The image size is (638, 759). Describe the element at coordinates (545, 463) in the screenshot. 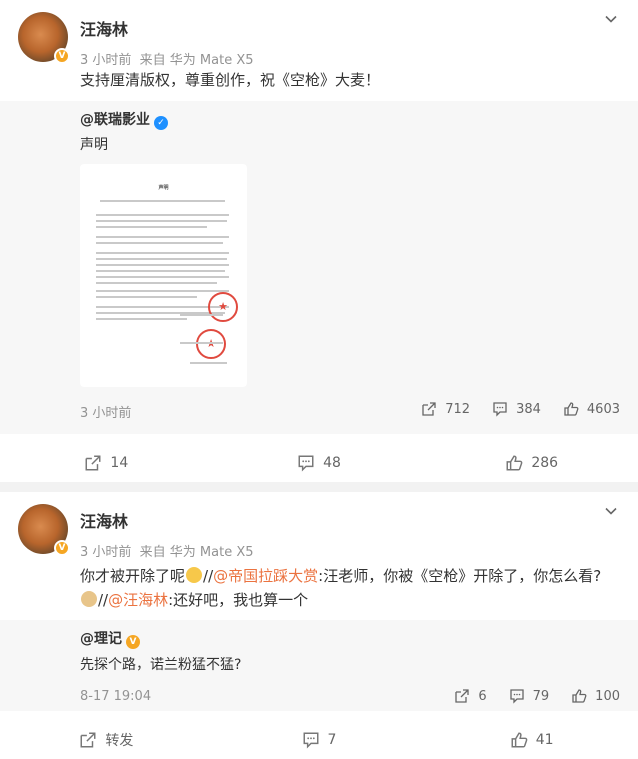

I see `like-count: 286` at that location.